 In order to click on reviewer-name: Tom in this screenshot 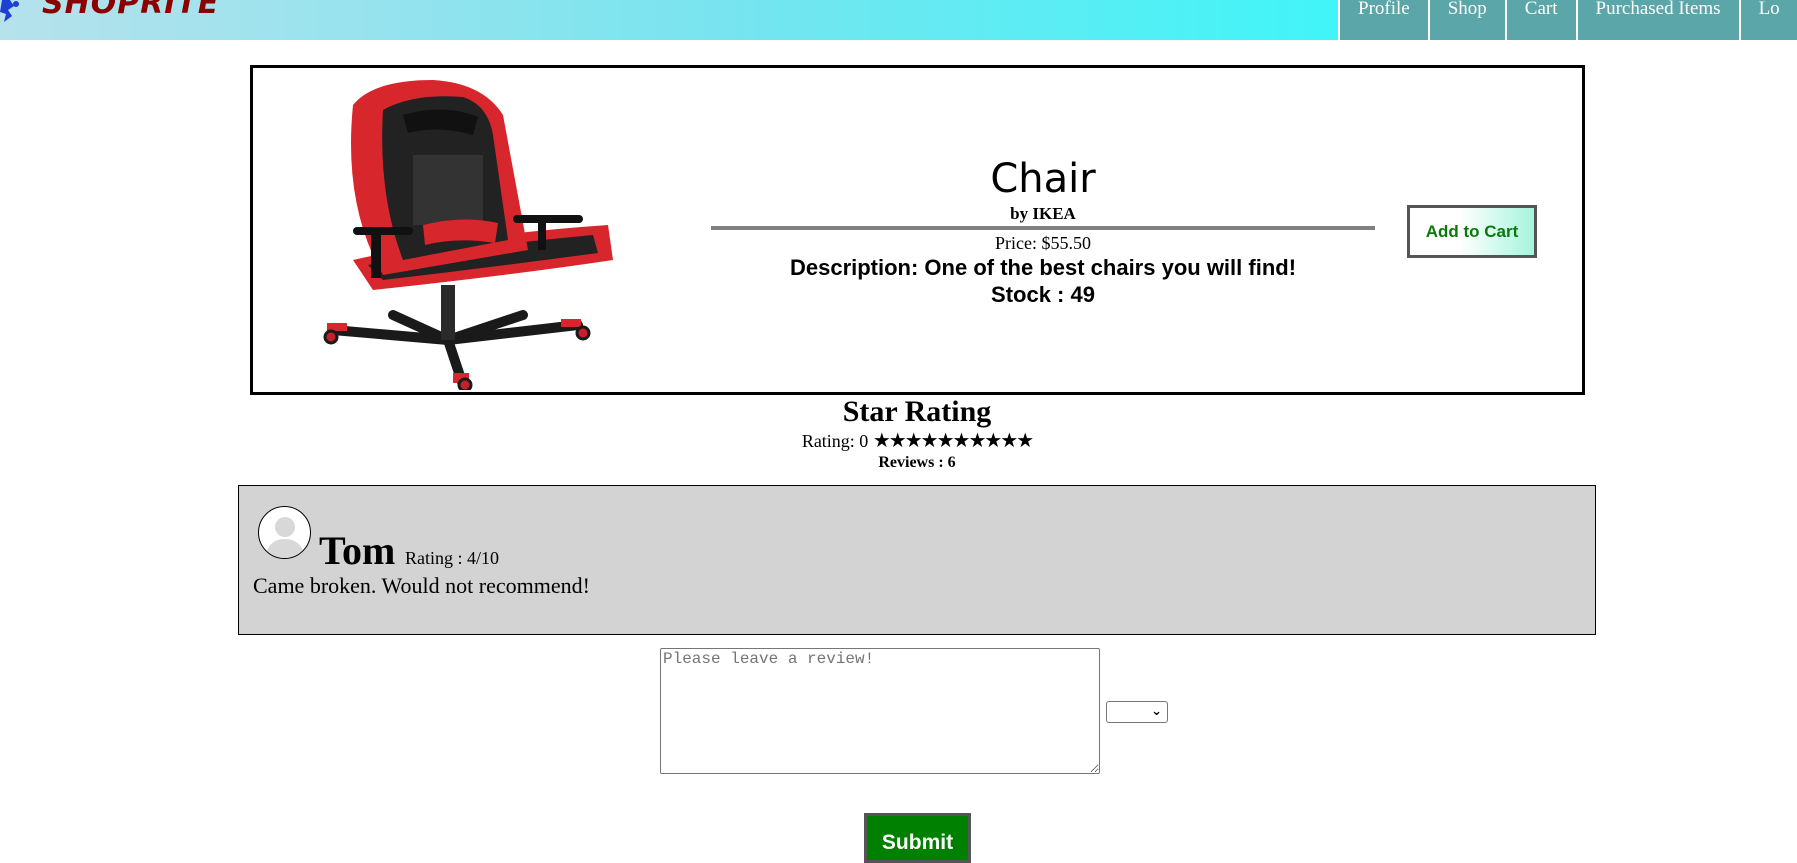, I will do `click(357, 550)`.